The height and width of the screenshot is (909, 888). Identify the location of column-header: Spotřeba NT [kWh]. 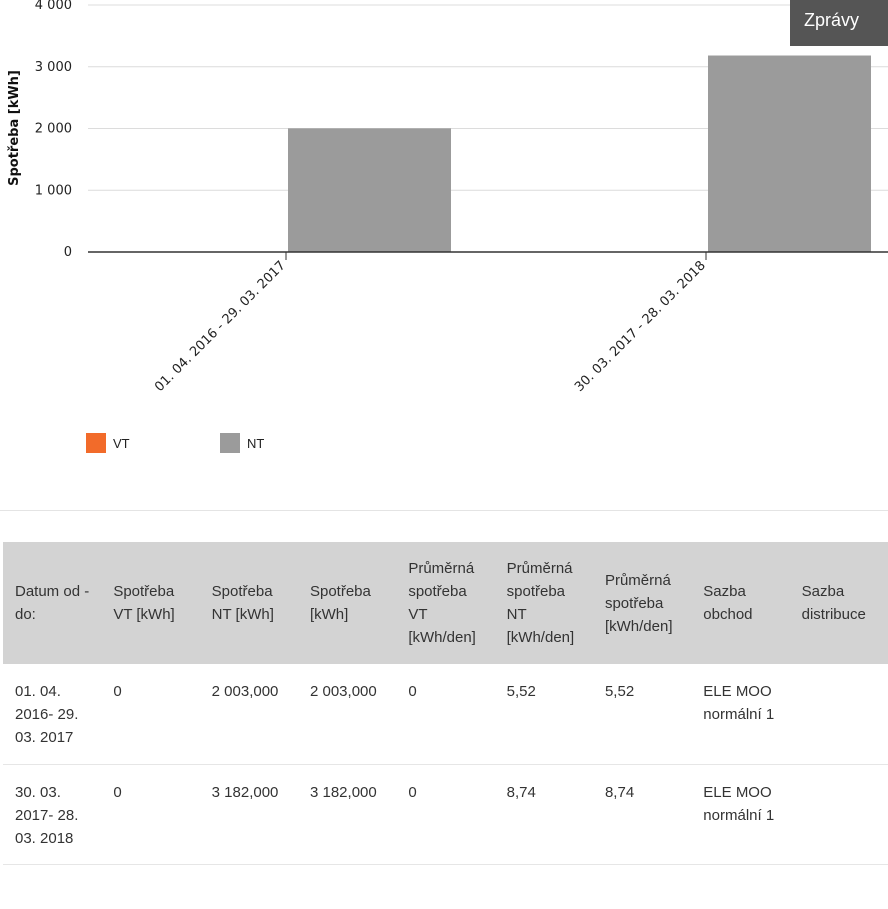
(248, 603).